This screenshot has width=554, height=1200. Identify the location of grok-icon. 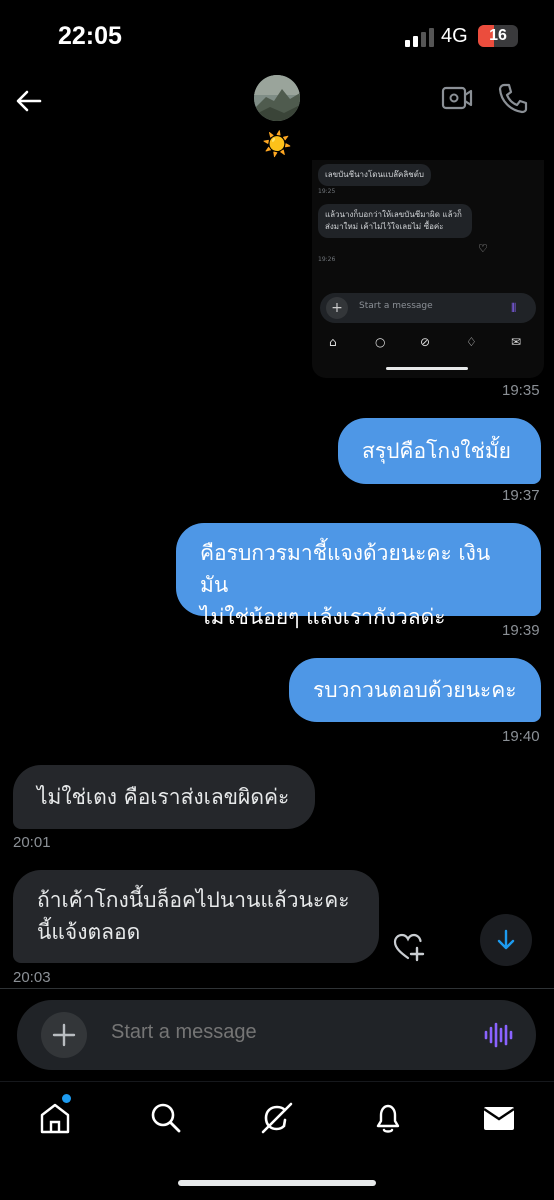
(277, 1118).